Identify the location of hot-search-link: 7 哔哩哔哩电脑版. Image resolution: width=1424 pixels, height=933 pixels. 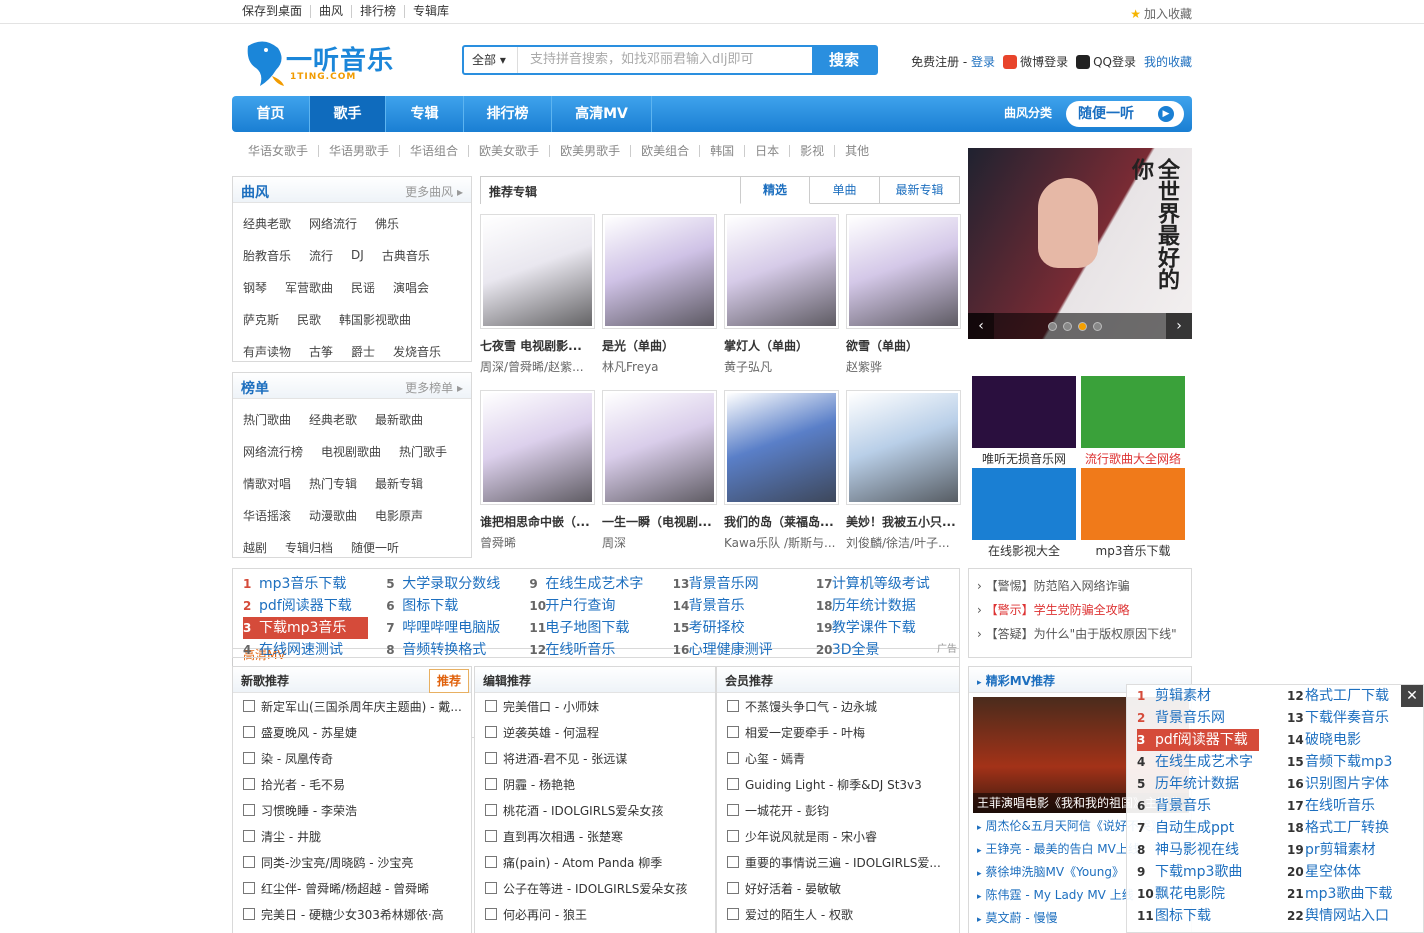
(457, 628).